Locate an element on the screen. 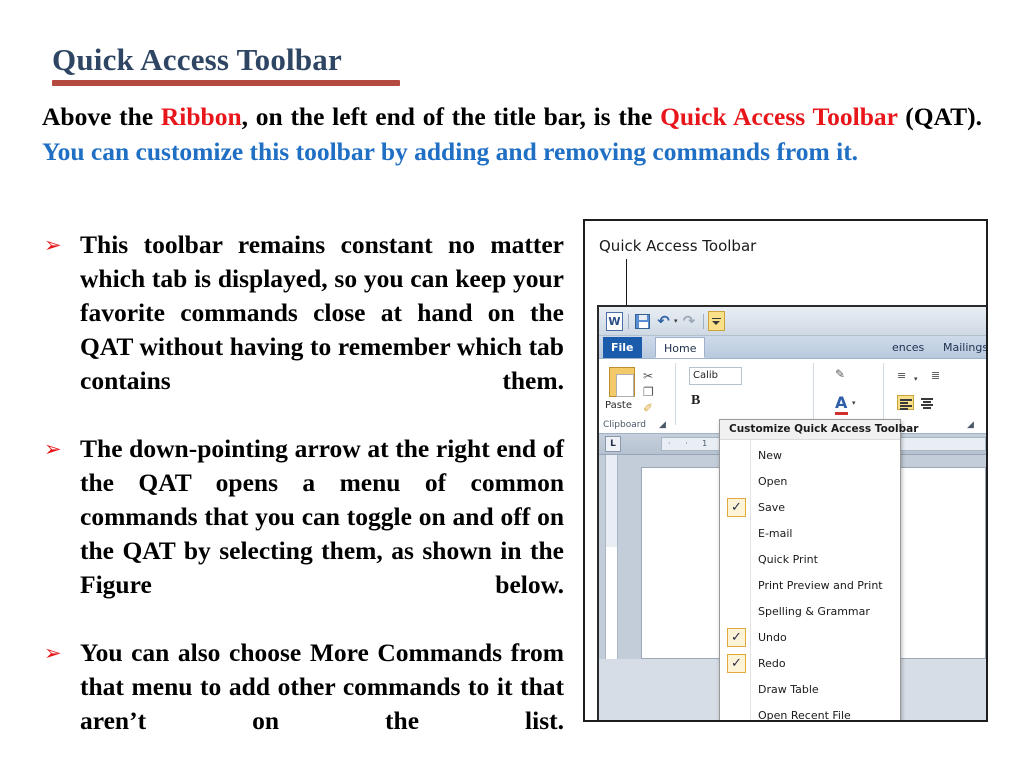 The height and width of the screenshot is (768, 1024). quick-access-toolbar: W ↶ ▾ ↷ is located at coordinates (665, 321).